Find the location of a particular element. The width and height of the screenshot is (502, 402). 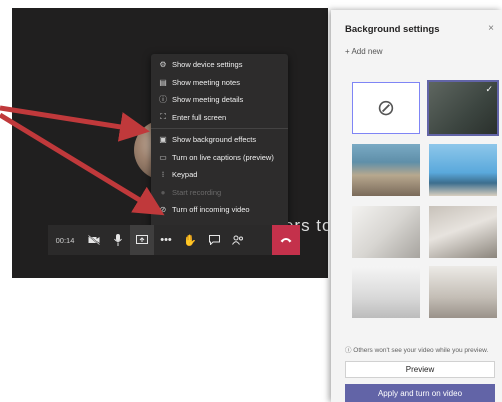

chat-icon is located at coordinates (214, 240).